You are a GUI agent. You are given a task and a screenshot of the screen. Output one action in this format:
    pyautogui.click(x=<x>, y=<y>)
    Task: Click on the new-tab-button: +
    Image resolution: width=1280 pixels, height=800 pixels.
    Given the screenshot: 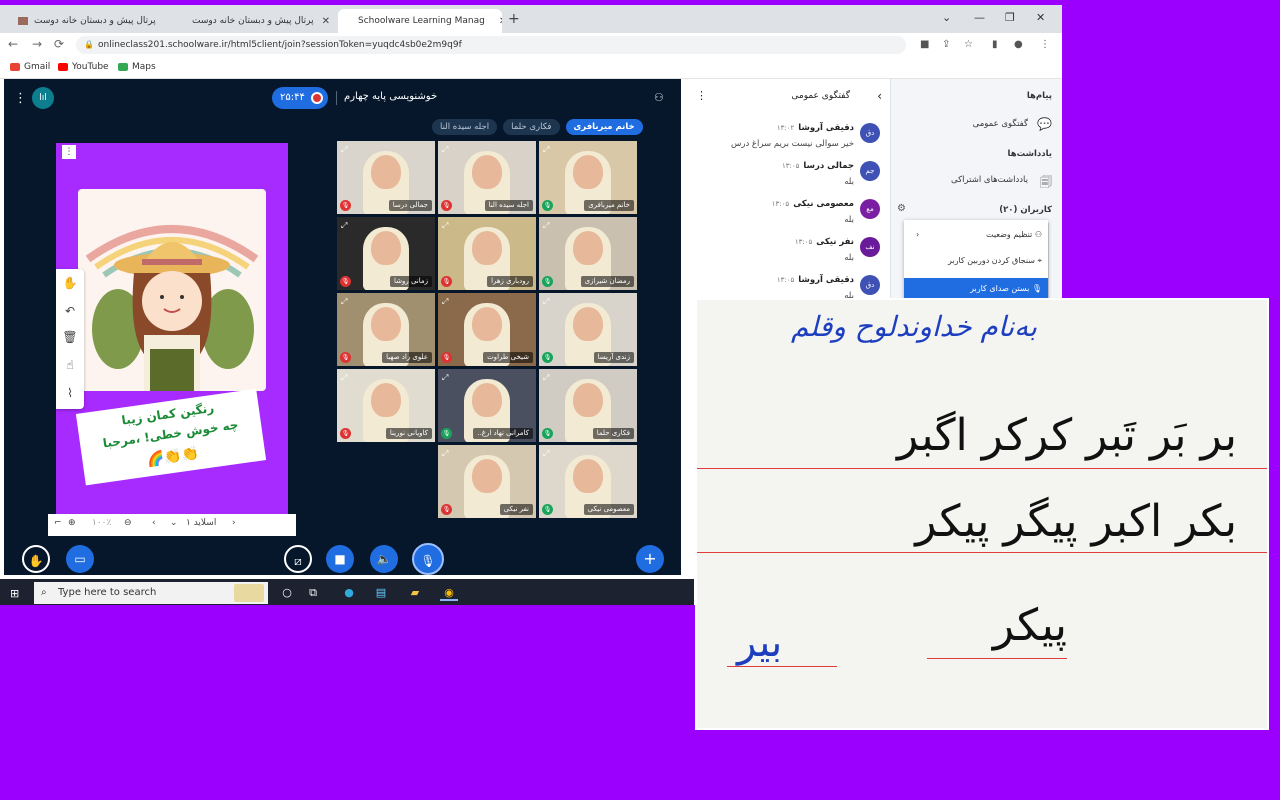 What is the action you would take?
    pyautogui.click(x=514, y=19)
    